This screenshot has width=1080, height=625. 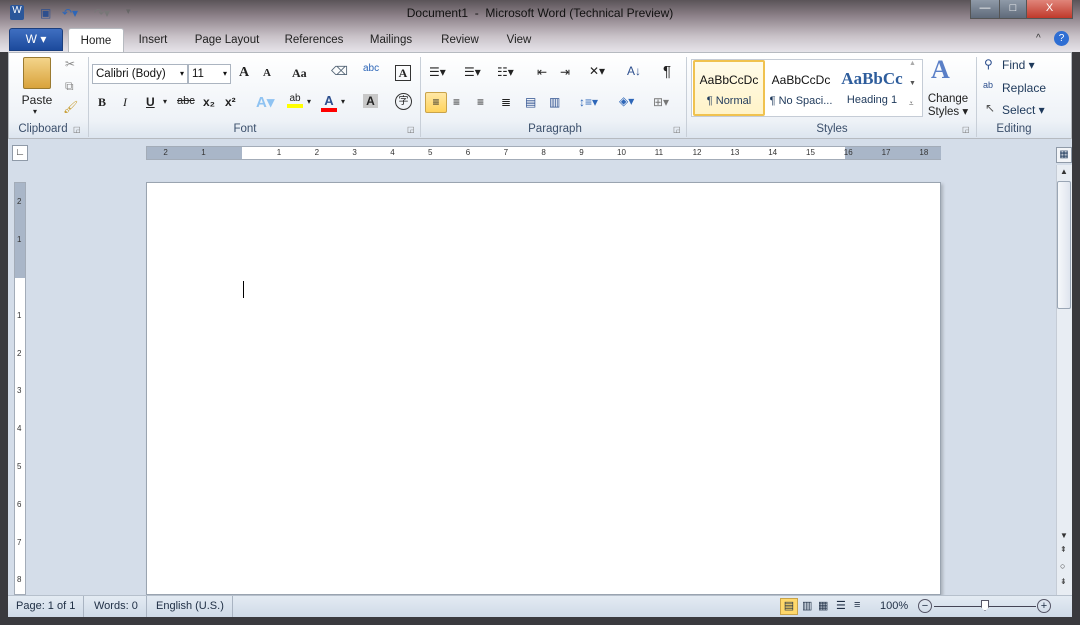 I want to click on highlight-icon: ab, so click(x=295, y=100).